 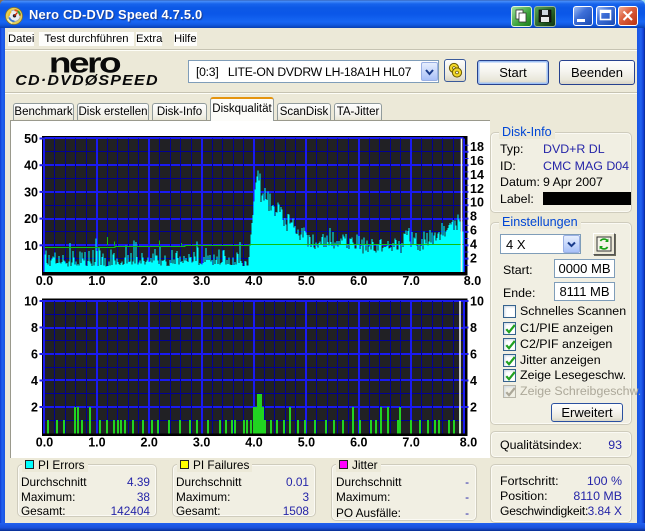 What do you see at coordinates (477, 175) in the screenshot?
I see `svg-text: 14` at bounding box center [477, 175].